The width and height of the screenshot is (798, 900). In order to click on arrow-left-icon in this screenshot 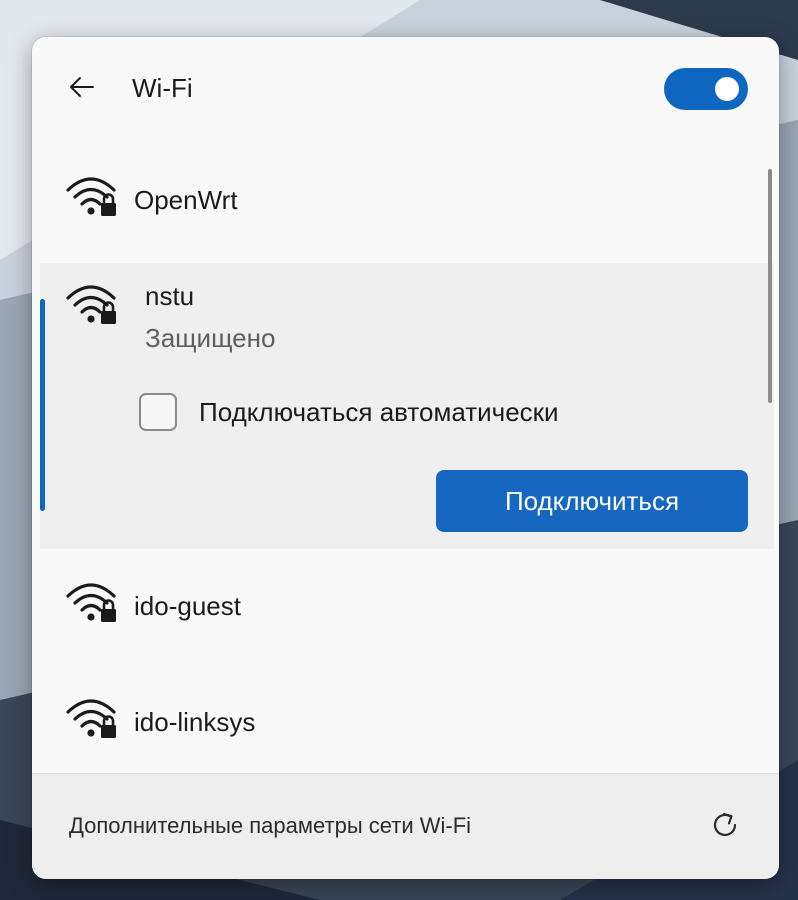, I will do `click(82, 89)`.